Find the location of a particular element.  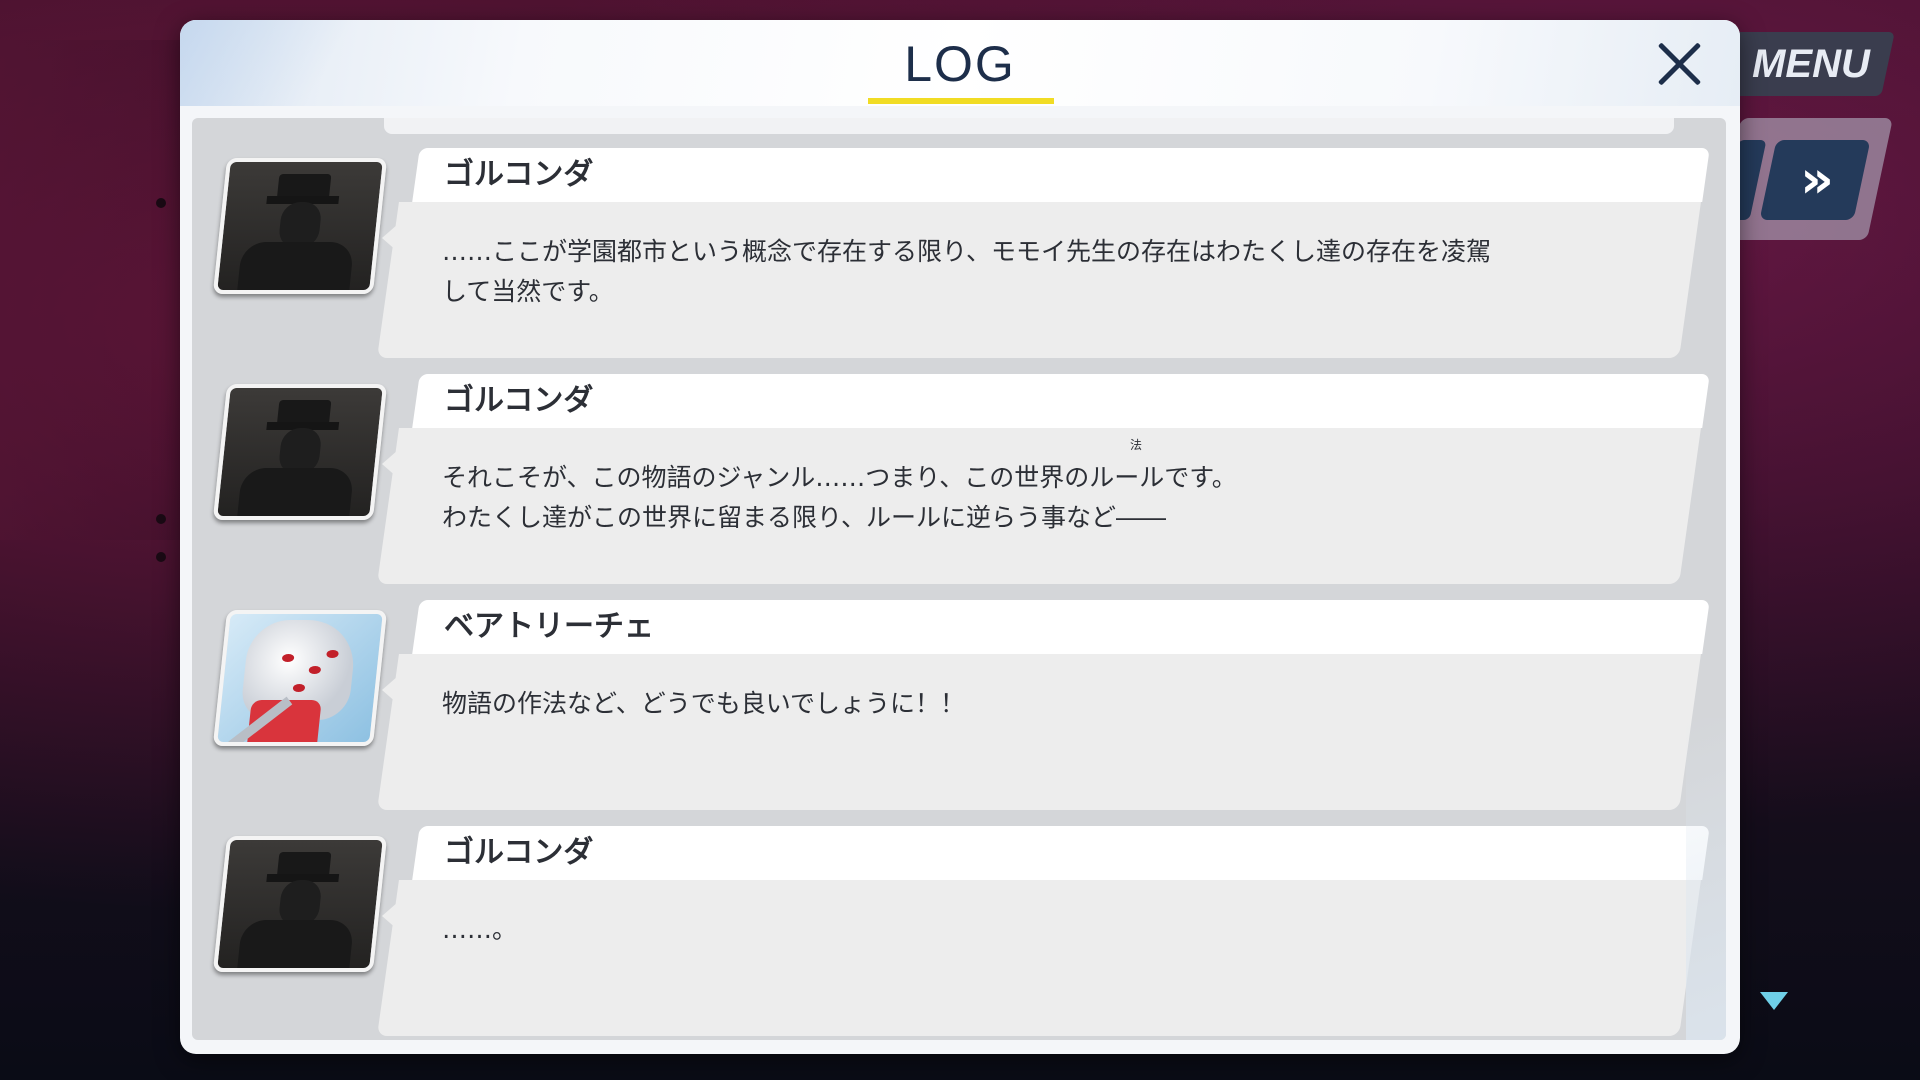

scroll-down-icon is located at coordinates (1774, 1001).